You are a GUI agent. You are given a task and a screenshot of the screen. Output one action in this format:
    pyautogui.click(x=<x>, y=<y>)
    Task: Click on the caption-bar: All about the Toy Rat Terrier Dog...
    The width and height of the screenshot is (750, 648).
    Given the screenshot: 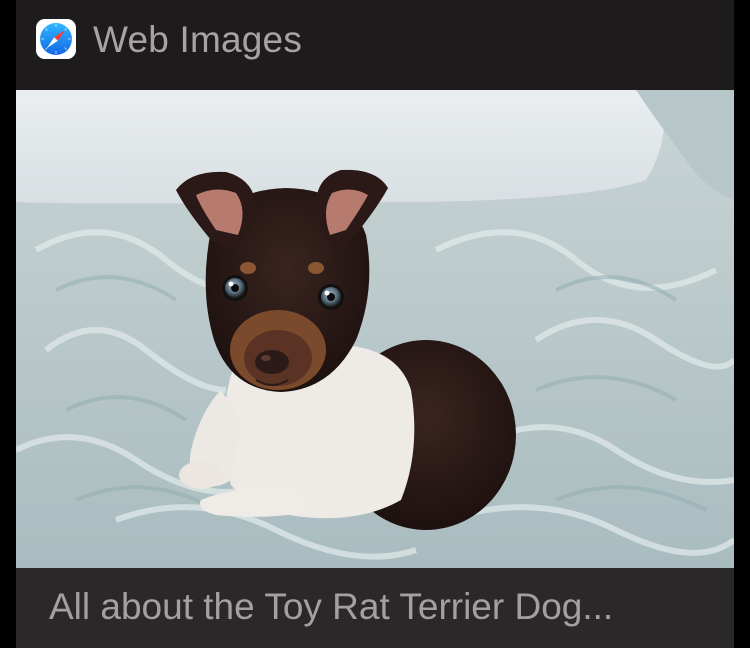 What is the action you would take?
    pyautogui.click(x=375, y=608)
    